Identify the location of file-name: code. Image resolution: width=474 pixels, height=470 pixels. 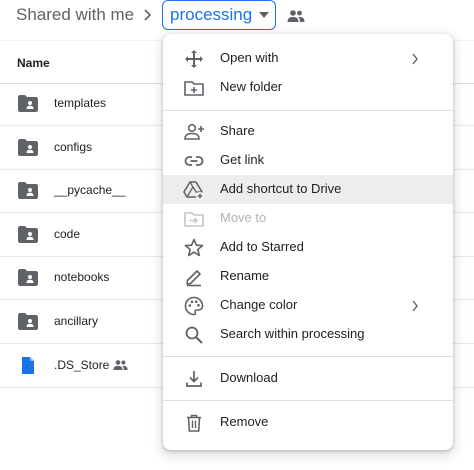
(67, 233).